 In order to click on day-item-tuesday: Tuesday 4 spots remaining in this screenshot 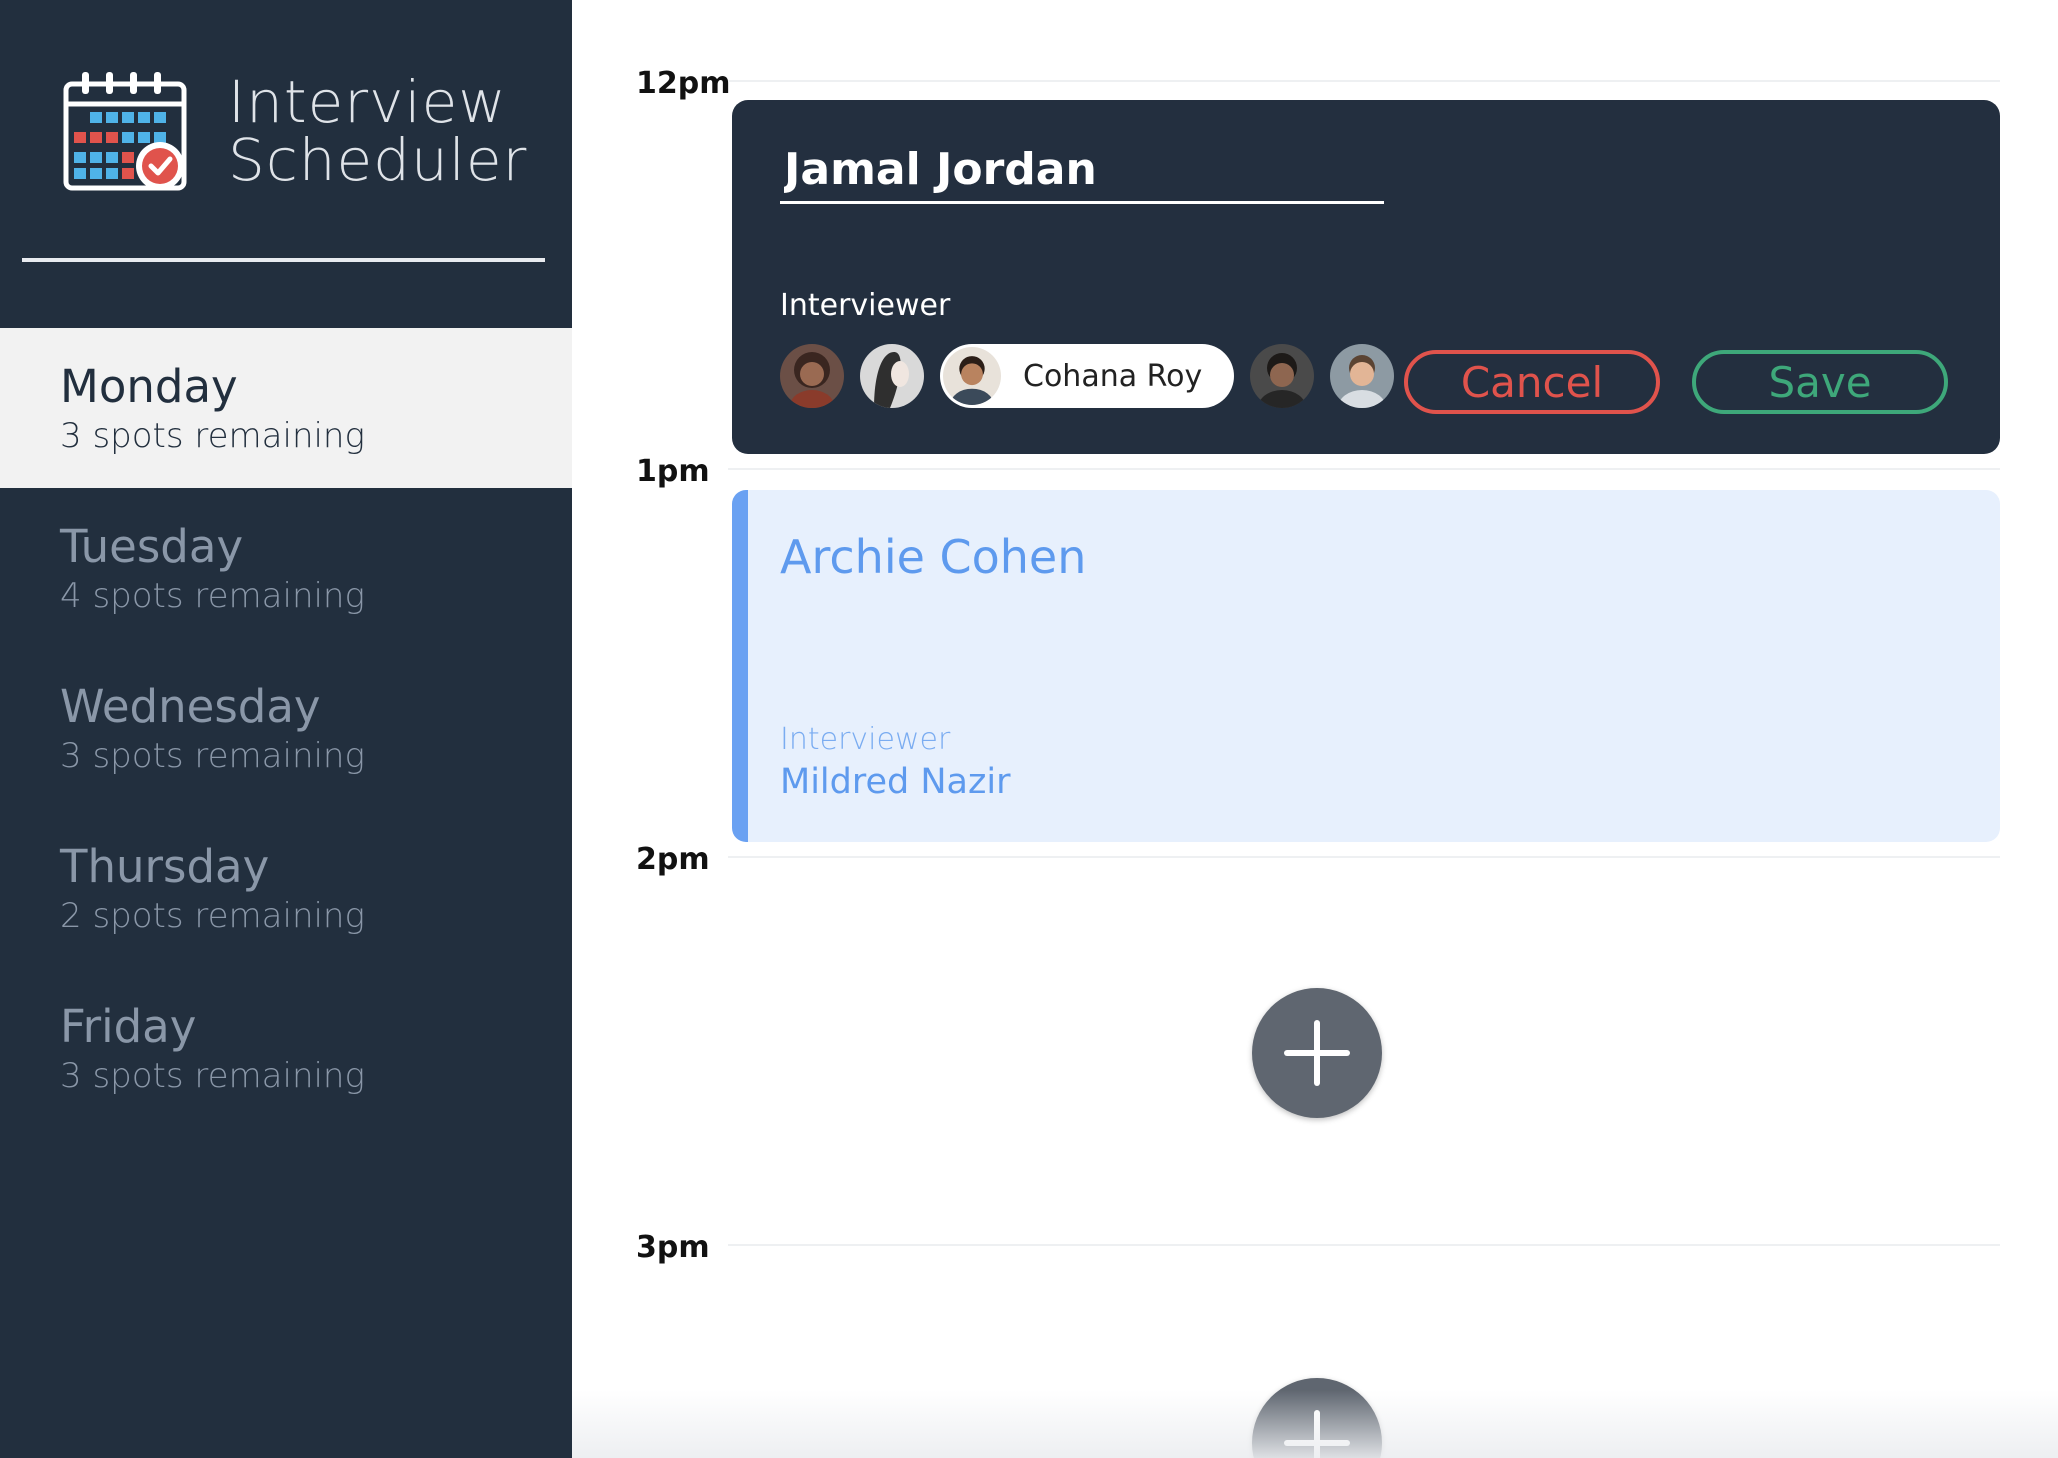, I will do `click(286, 568)`.